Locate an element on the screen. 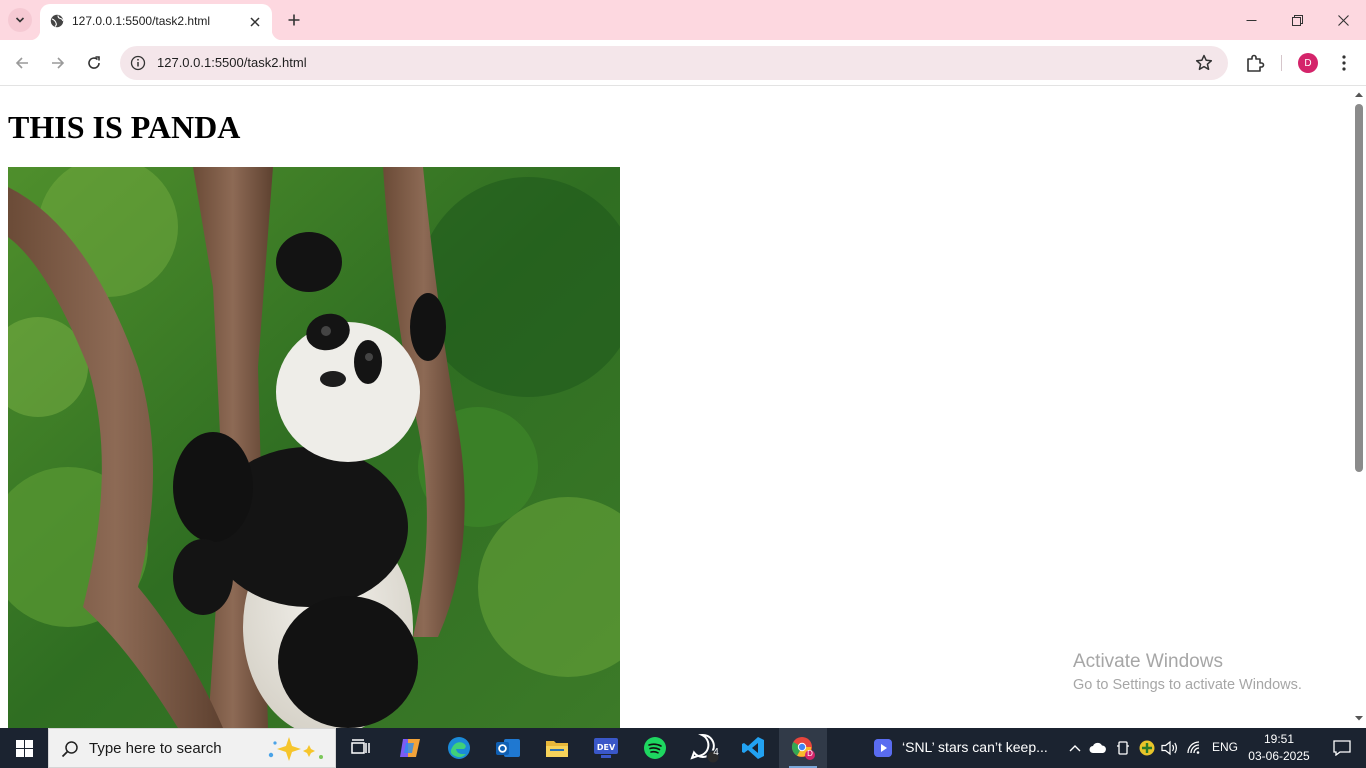 The width and height of the screenshot is (1366, 768). minimize-button is located at coordinates (1251, 20).